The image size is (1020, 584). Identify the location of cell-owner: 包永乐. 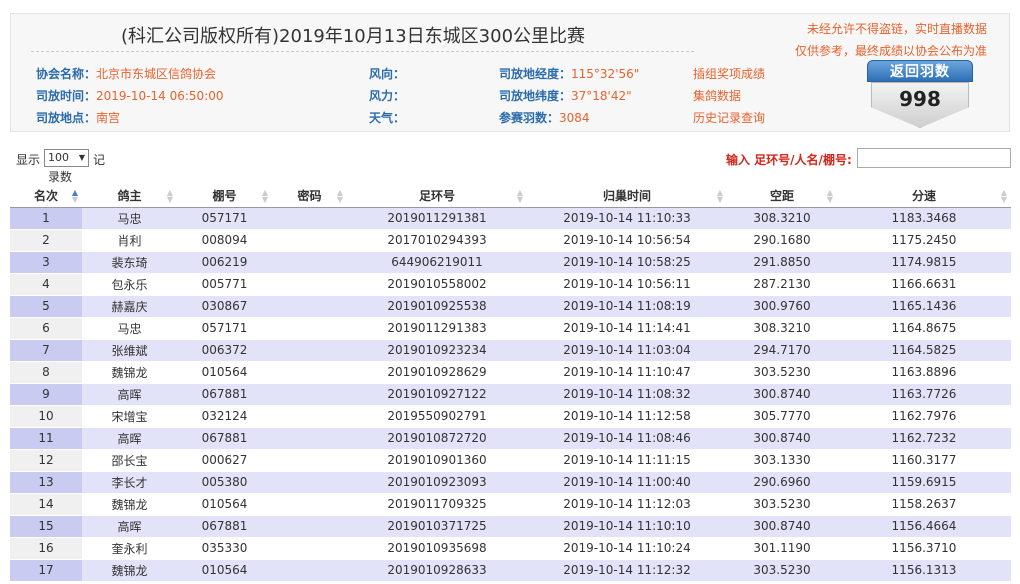
(129, 284).